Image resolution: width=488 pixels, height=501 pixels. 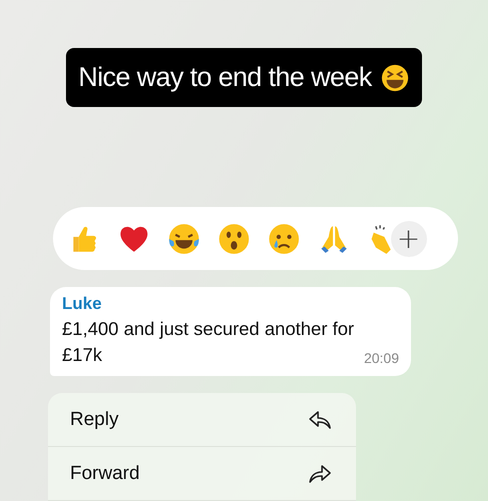 What do you see at coordinates (395, 77) in the screenshot?
I see `grinning-squinting-face-icon` at bounding box center [395, 77].